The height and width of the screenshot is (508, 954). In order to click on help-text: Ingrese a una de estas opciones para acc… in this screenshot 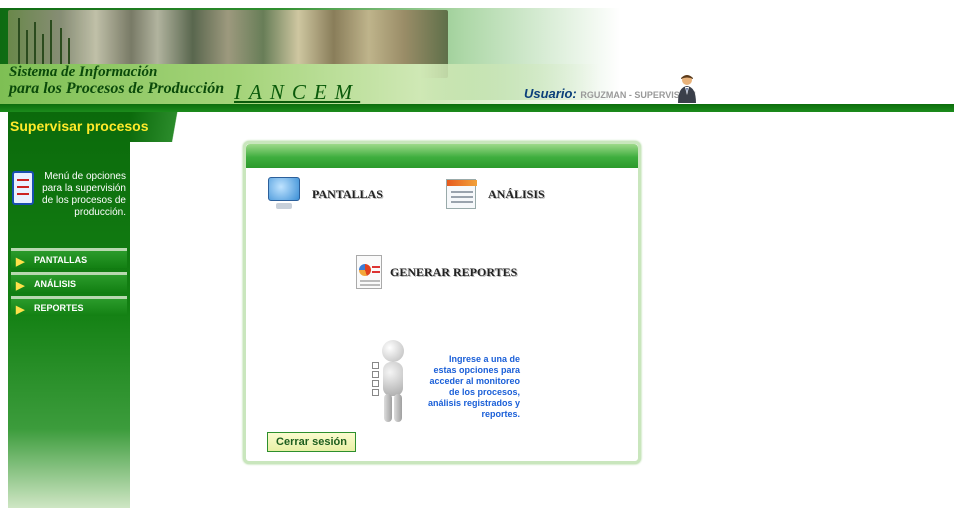, I will do `click(473, 386)`.